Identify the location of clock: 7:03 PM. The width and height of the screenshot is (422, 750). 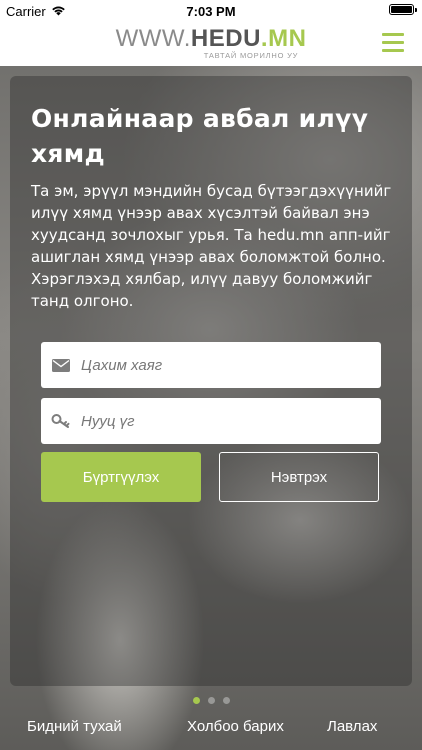
(211, 11).